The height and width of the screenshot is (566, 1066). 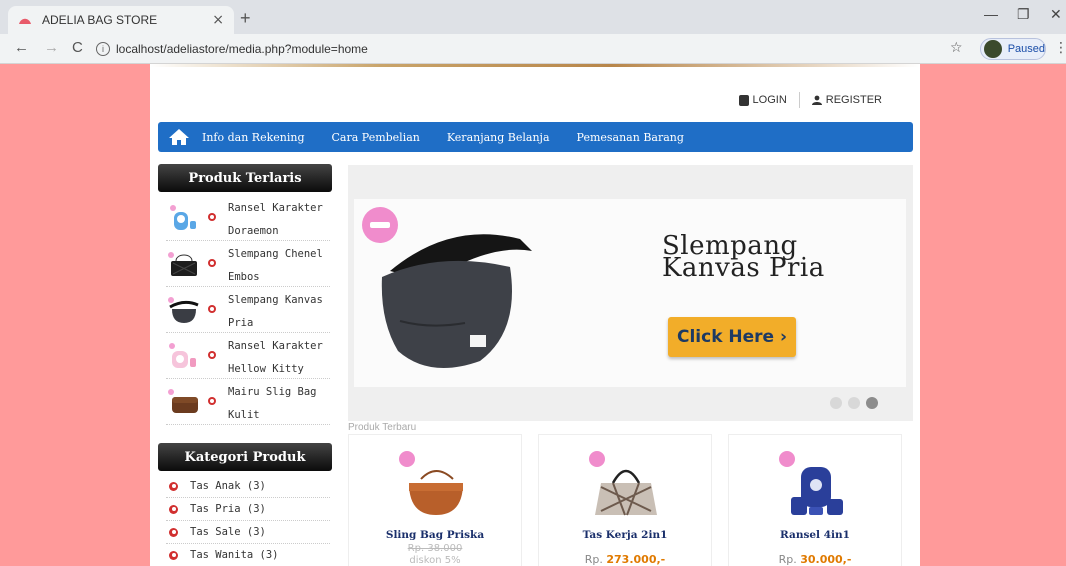 What do you see at coordinates (1026, 49) in the screenshot?
I see `paused-label: Paused` at bounding box center [1026, 49].